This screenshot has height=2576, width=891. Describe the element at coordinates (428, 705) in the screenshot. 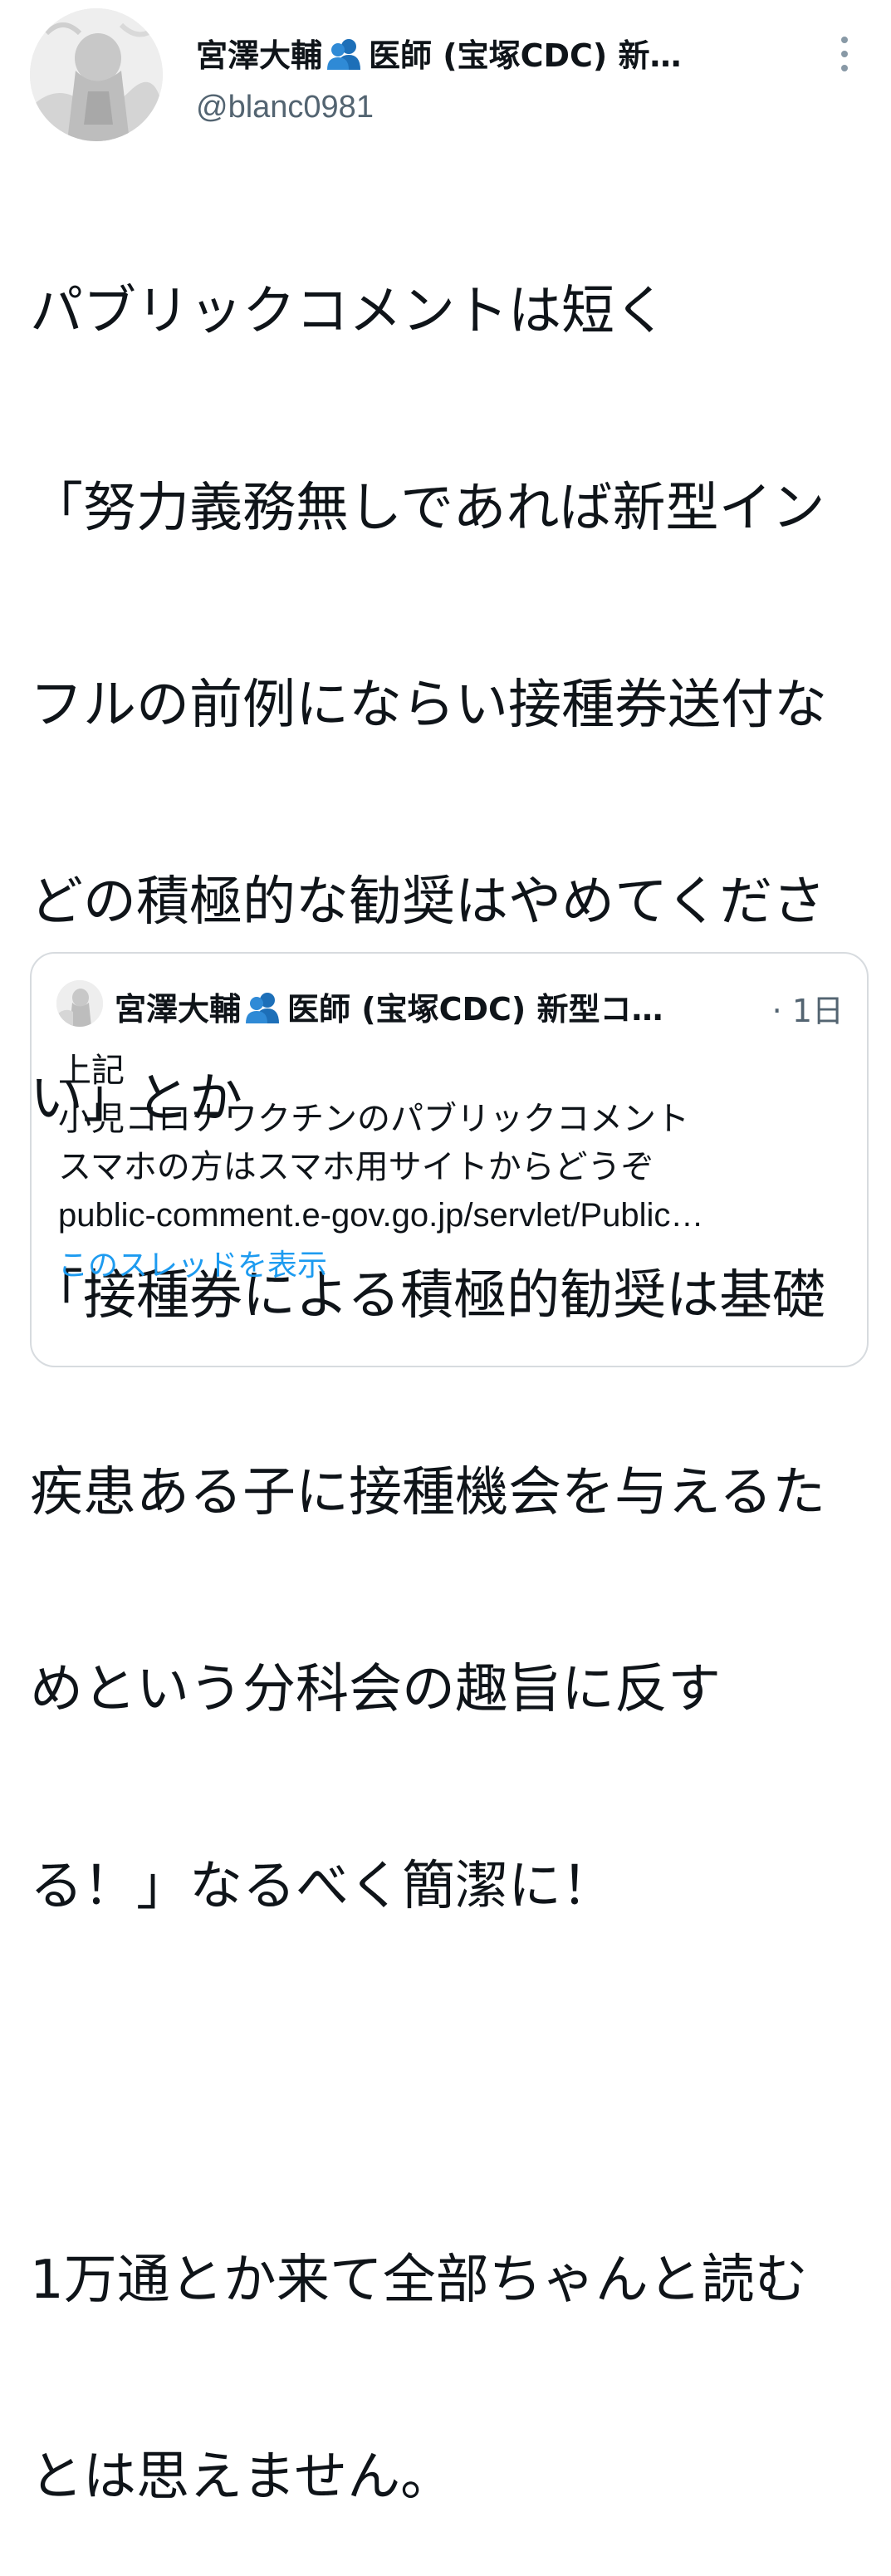

I see `tweet-line: フルの前例にならい接種券送付な` at that location.